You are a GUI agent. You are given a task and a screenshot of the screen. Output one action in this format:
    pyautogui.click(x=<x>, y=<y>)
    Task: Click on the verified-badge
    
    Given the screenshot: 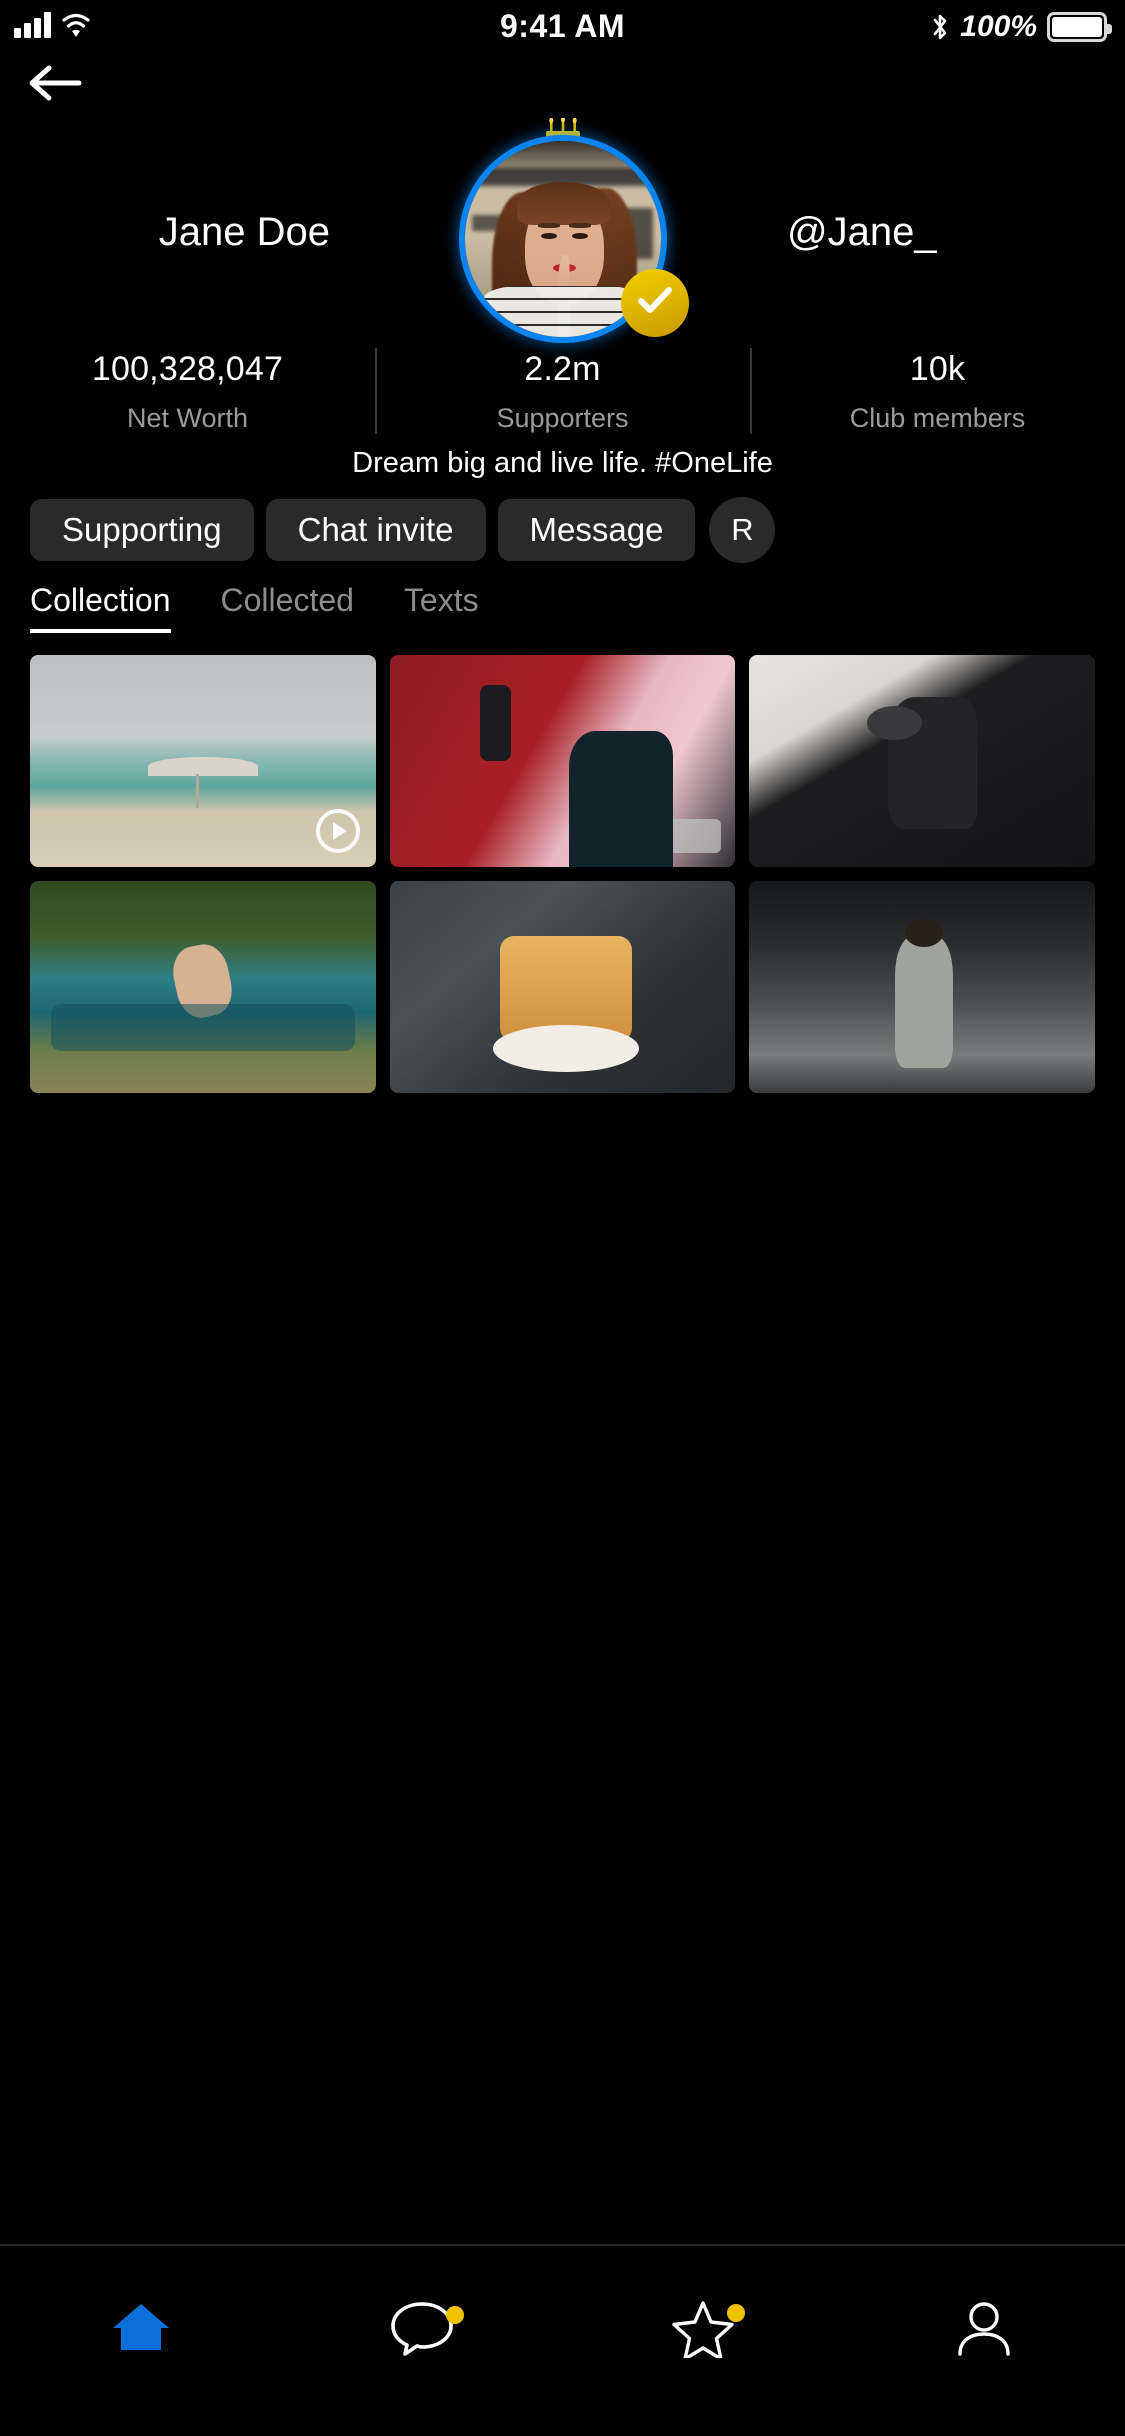 What is the action you would take?
    pyautogui.click(x=654, y=303)
    